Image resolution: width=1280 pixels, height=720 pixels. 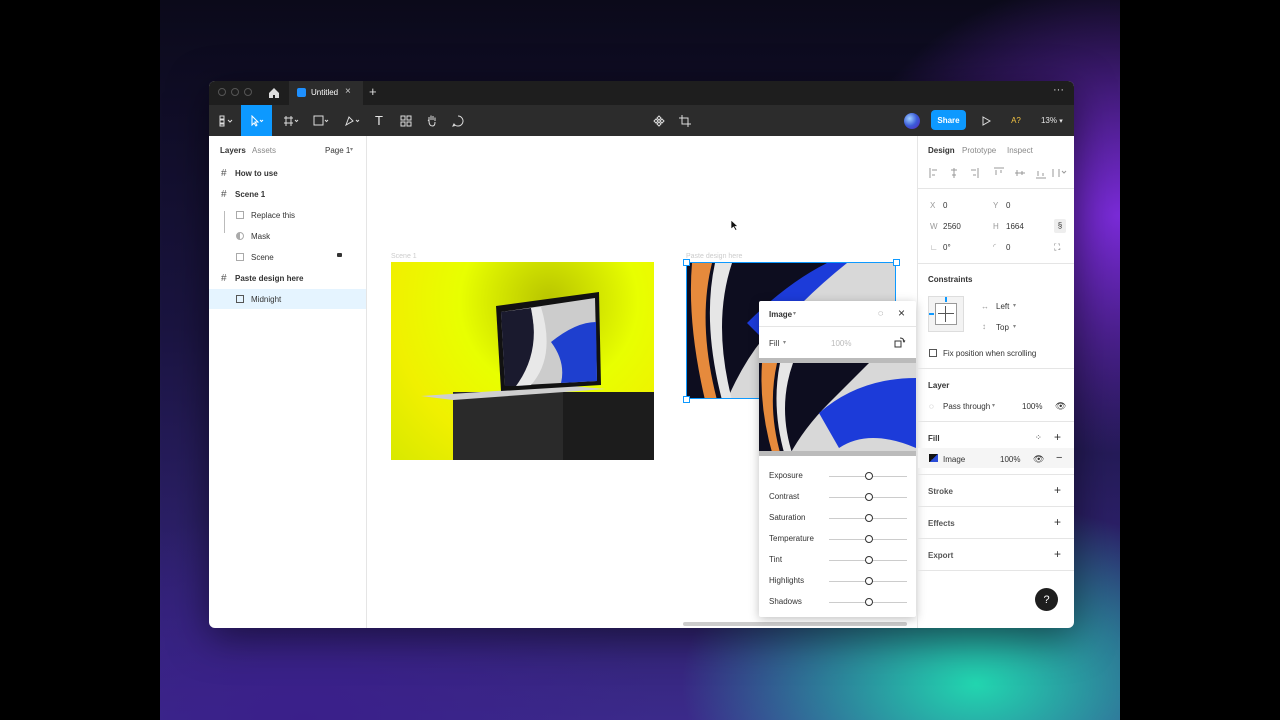 I want to click on zoom-level: 13%, so click(x=1049, y=120).